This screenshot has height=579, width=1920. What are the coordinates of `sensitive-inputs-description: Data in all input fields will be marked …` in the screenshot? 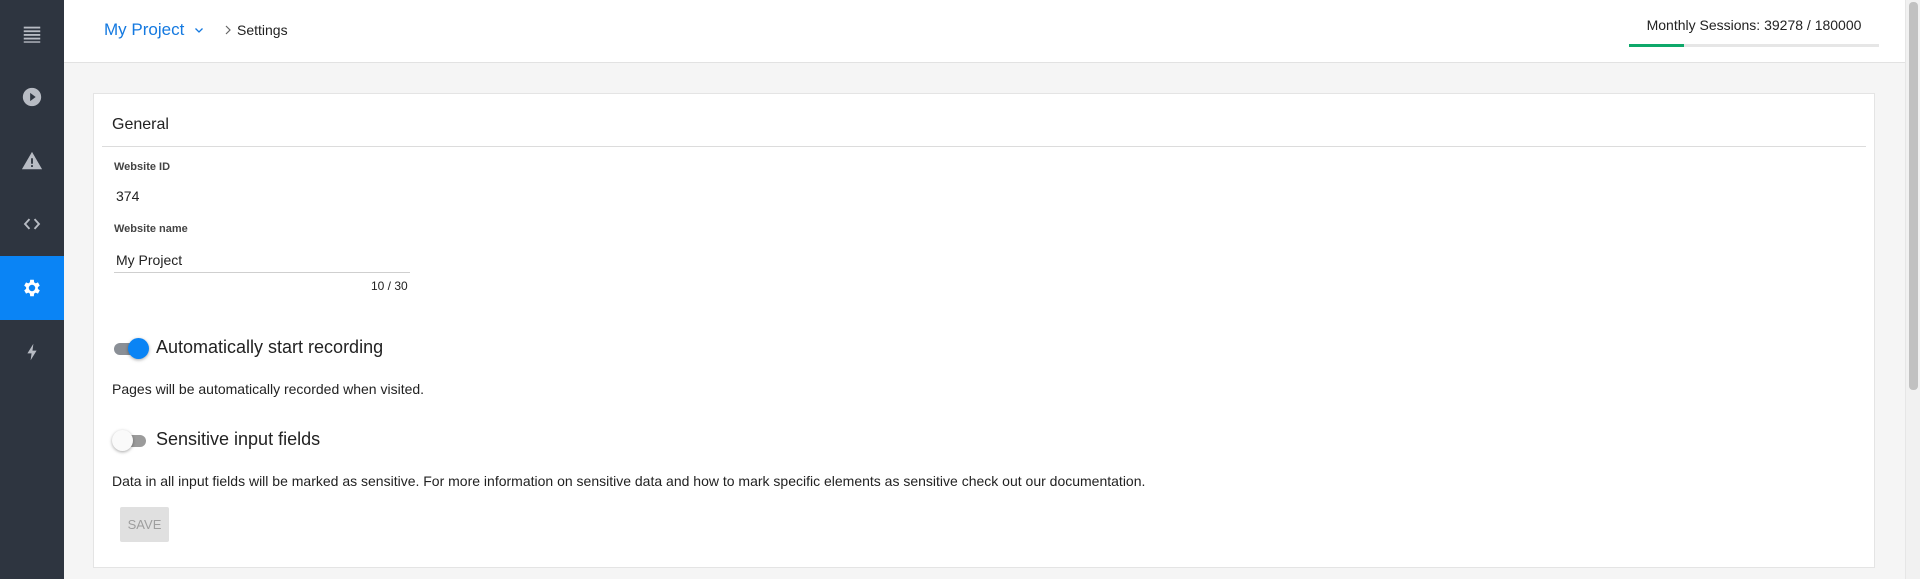 It's located at (629, 481).